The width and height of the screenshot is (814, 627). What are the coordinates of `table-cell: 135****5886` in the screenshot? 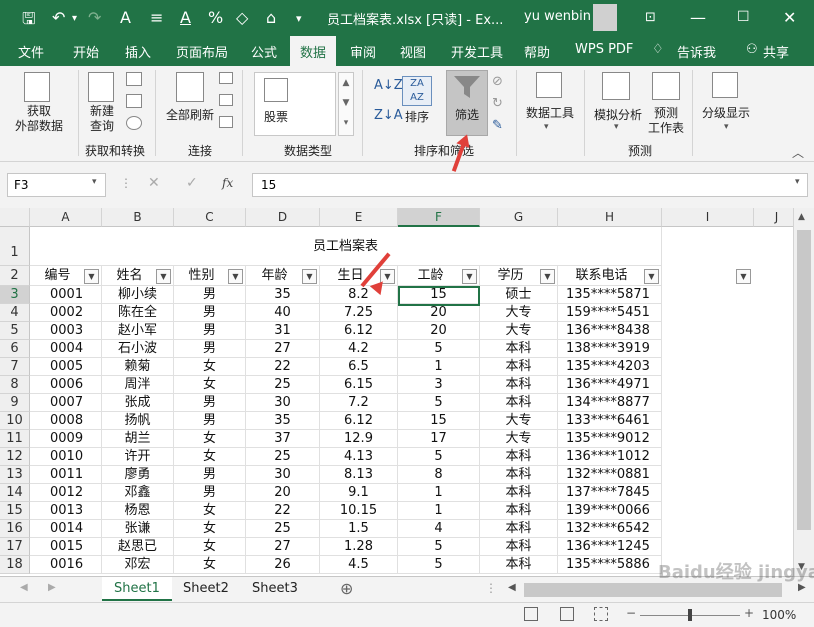 It's located at (610, 565).